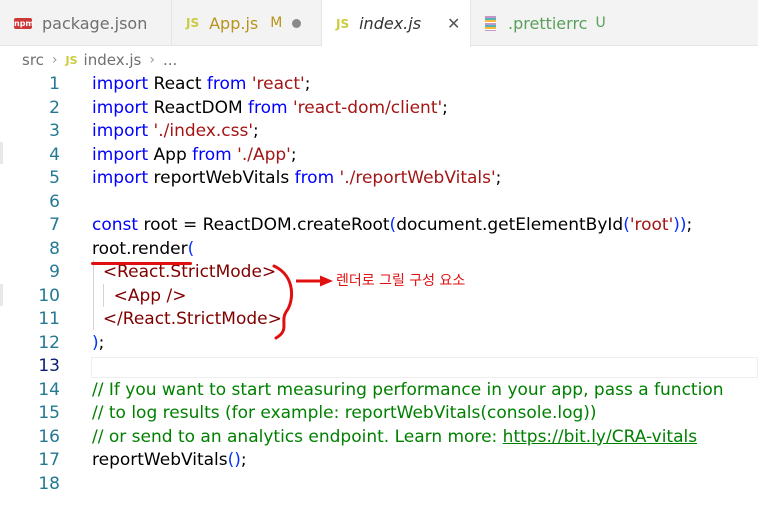 This screenshot has width=758, height=507. I want to click on annotation-label: 렌더로 그릴 구성 요소, so click(401, 281).